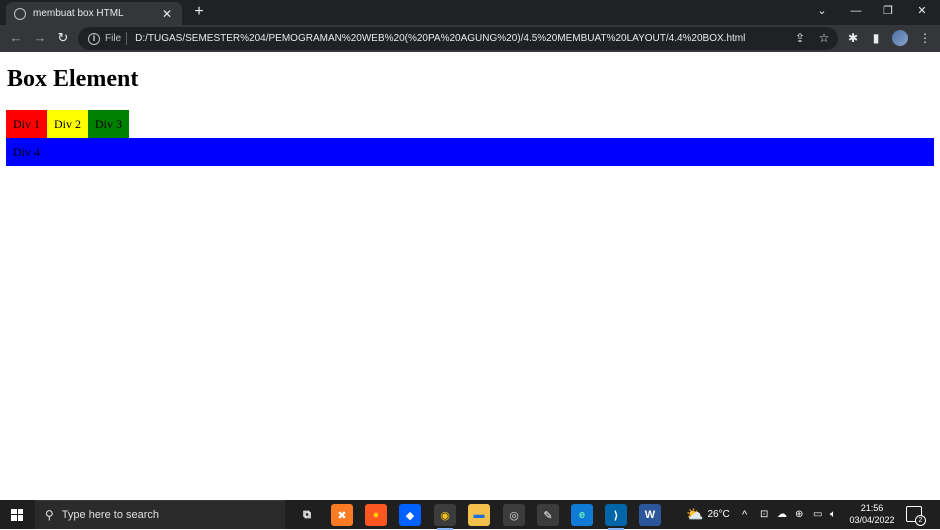 The height and width of the screenshot is (530, 940). I want to click on volume-icon: 🔈︎, so click(833, 514).